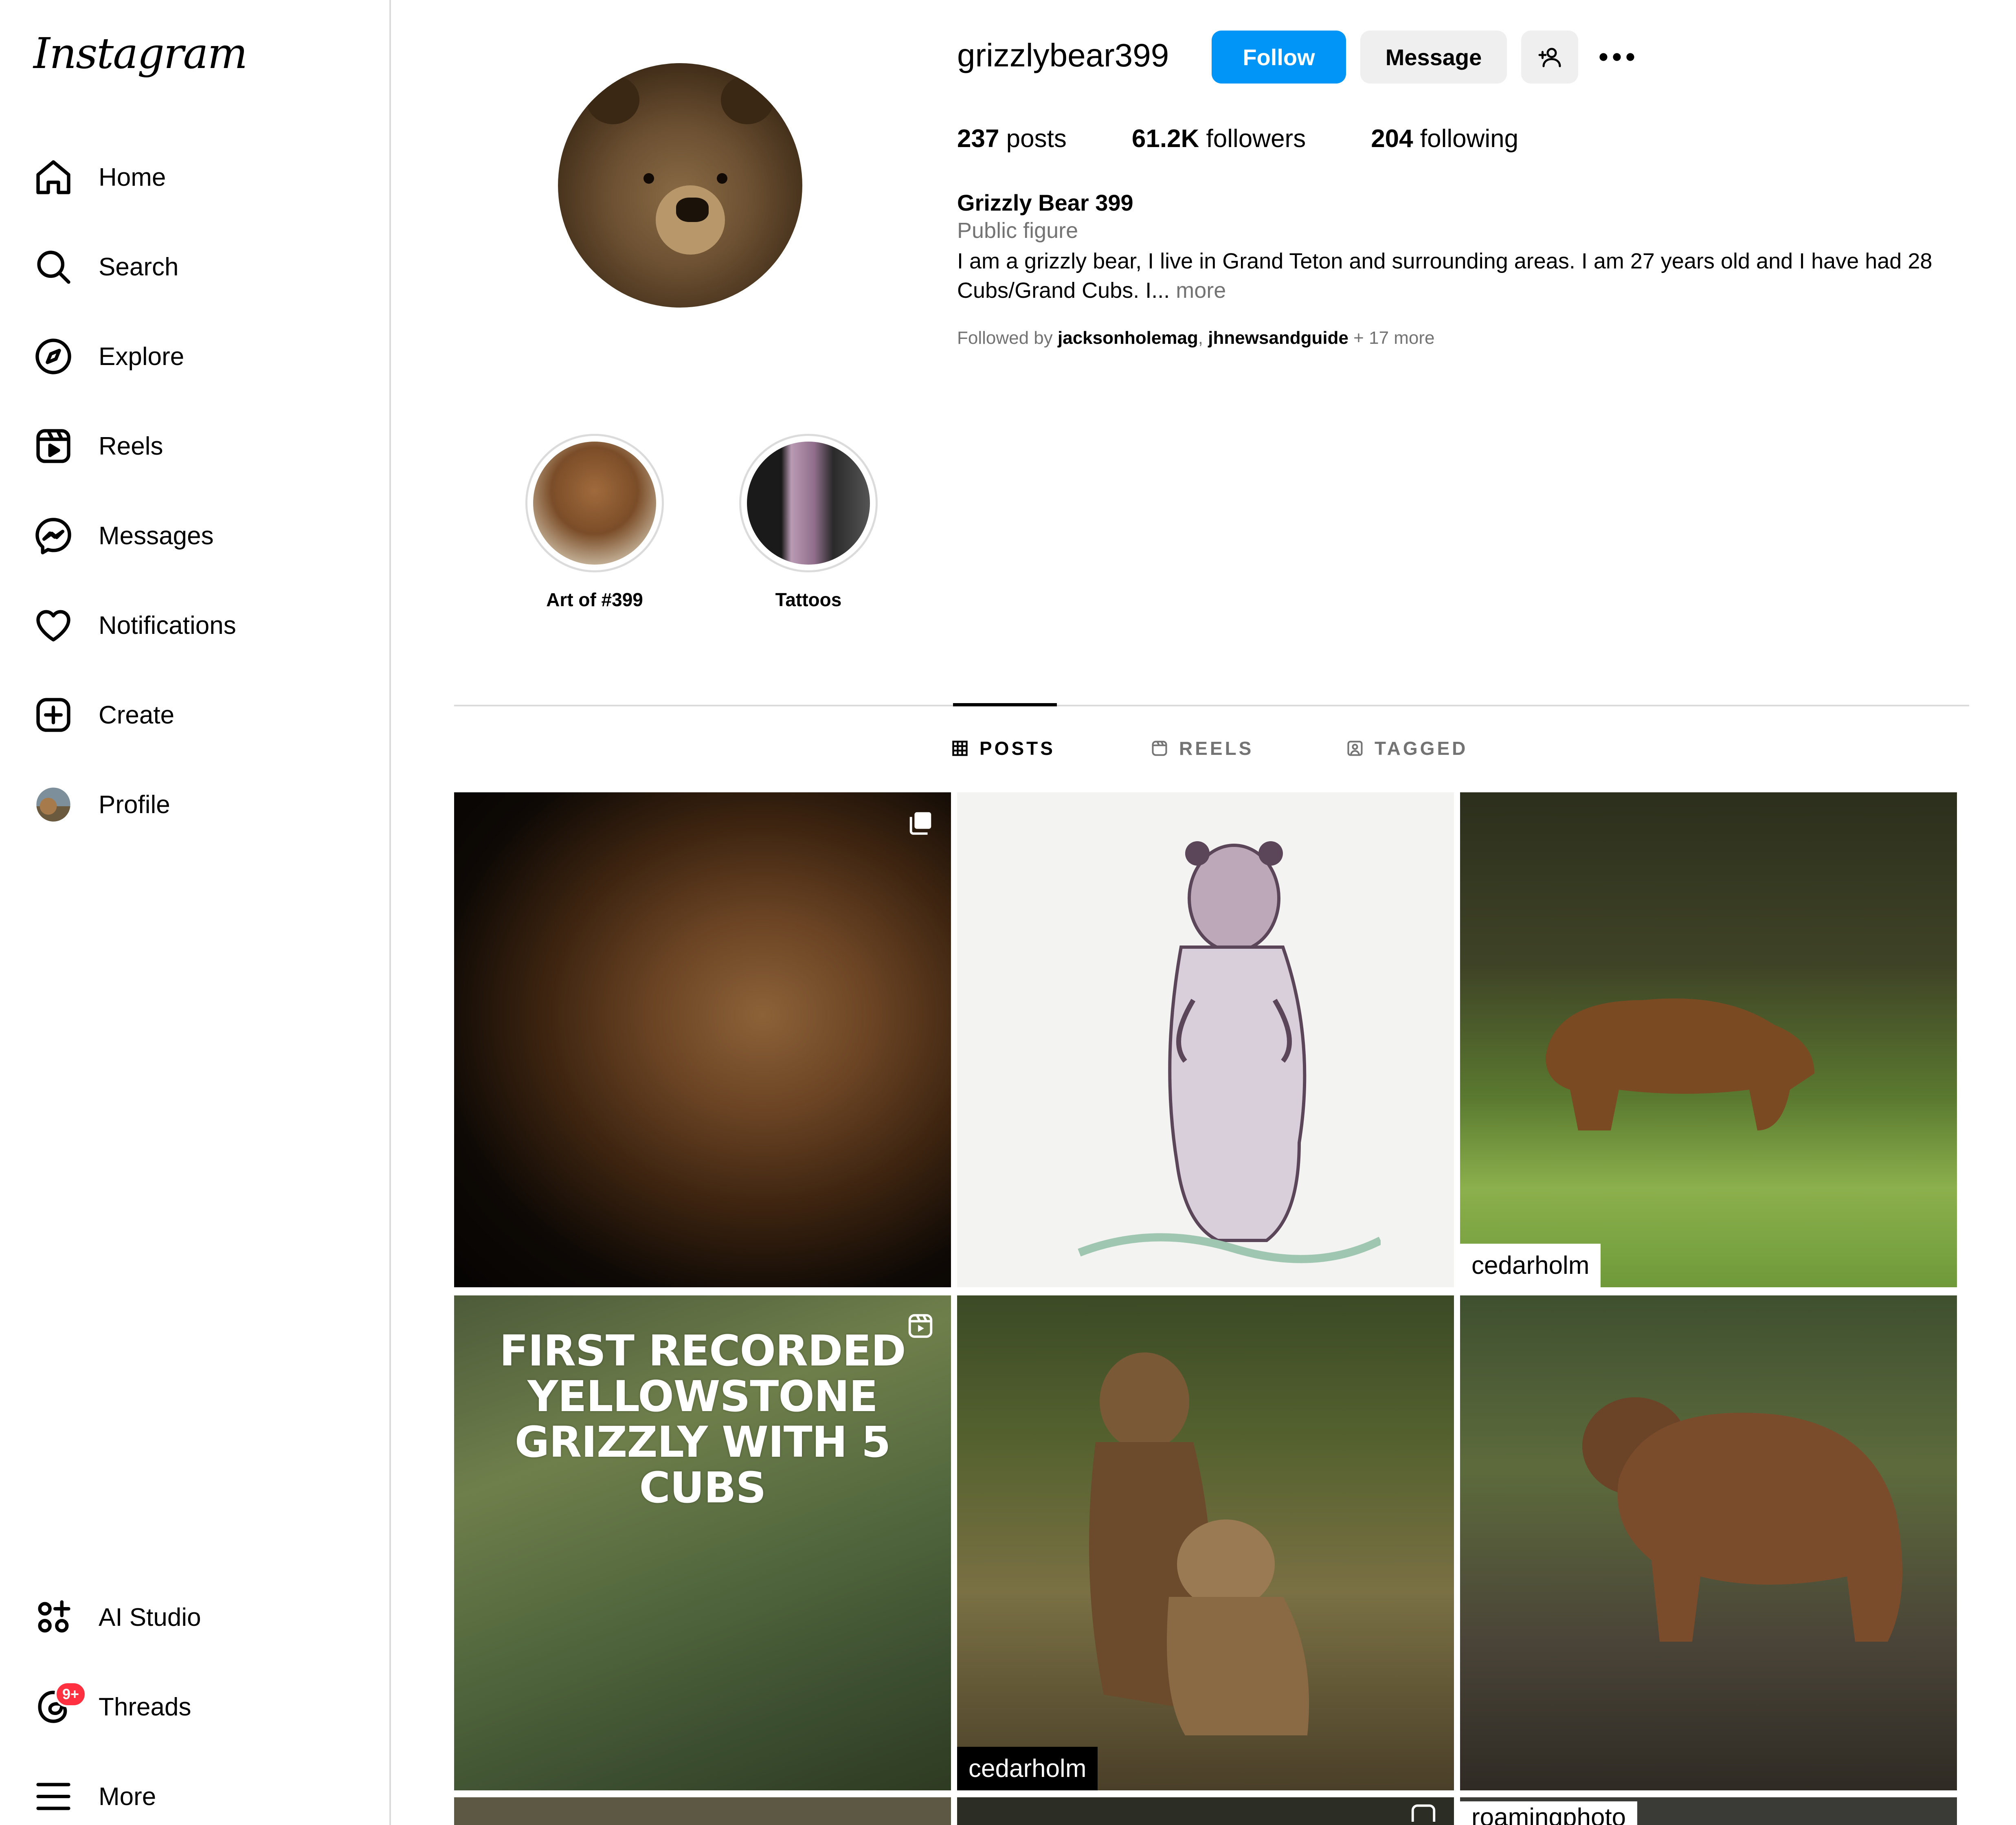 This screenshot has height=1825, width=2016. I want to click on notification-badge: 9+, so click(71, 1694).